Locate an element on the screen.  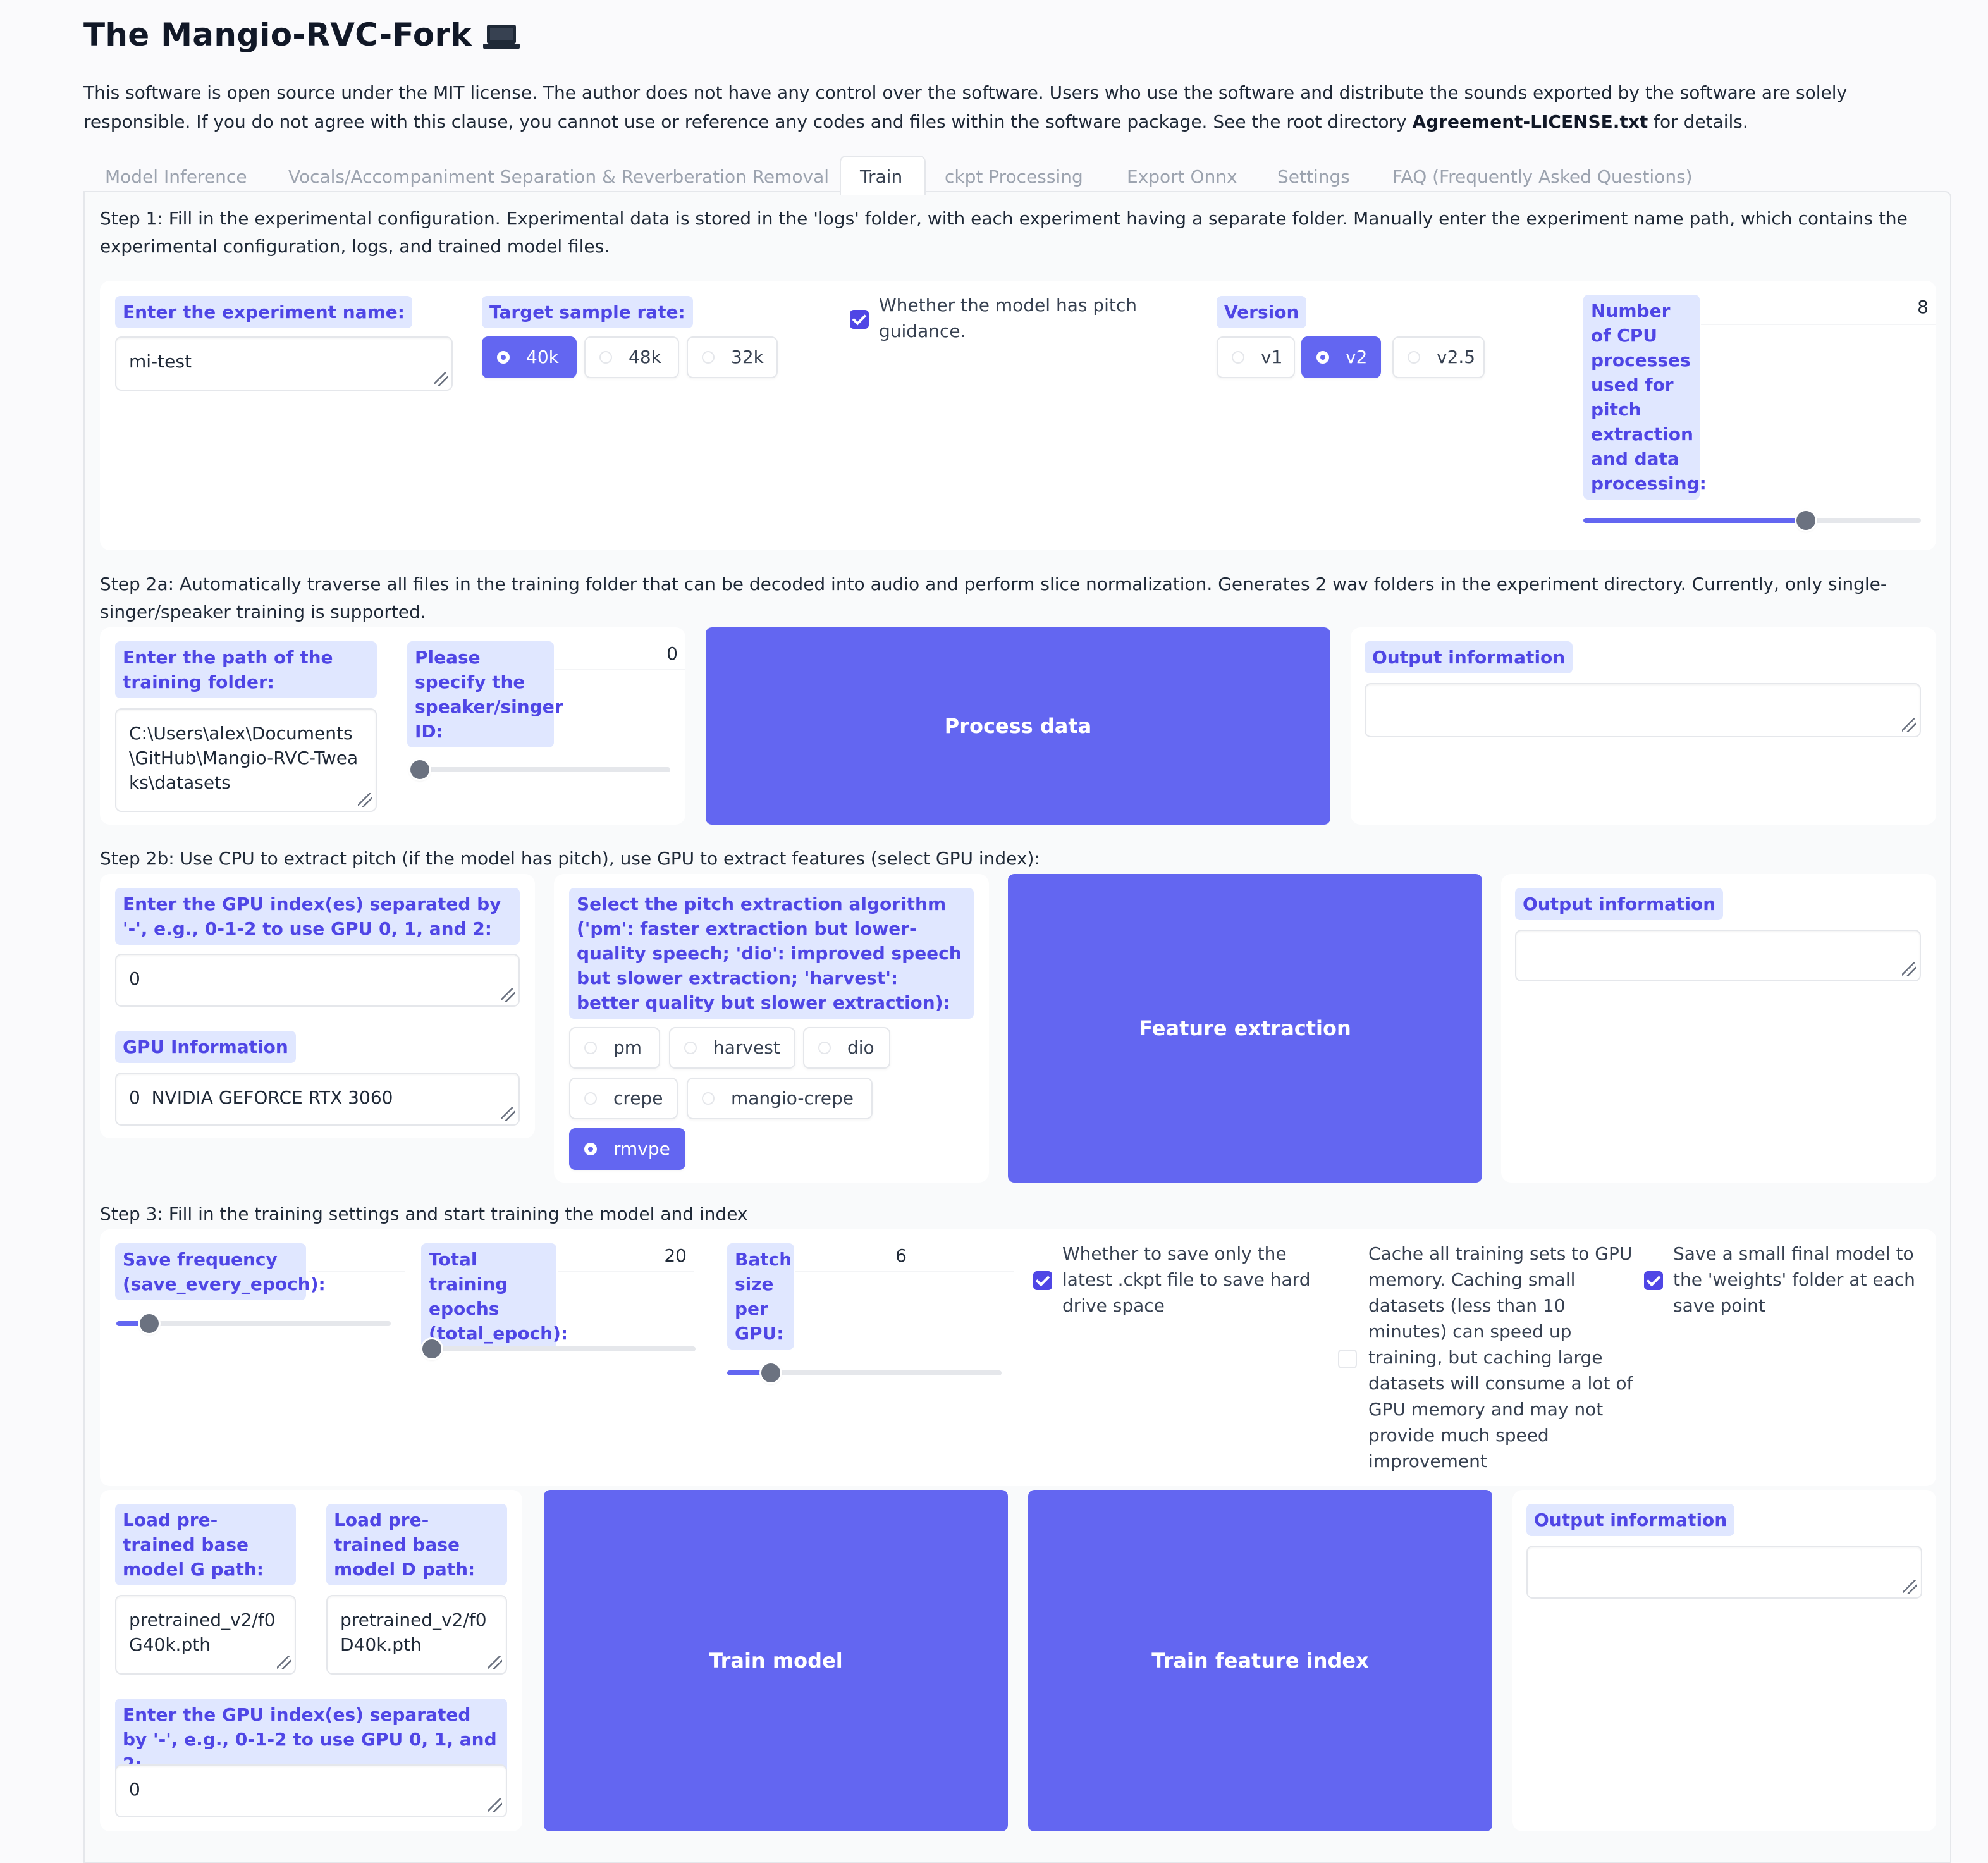
cache-gpu-checkbox is located at coordinates (1347, 1359).